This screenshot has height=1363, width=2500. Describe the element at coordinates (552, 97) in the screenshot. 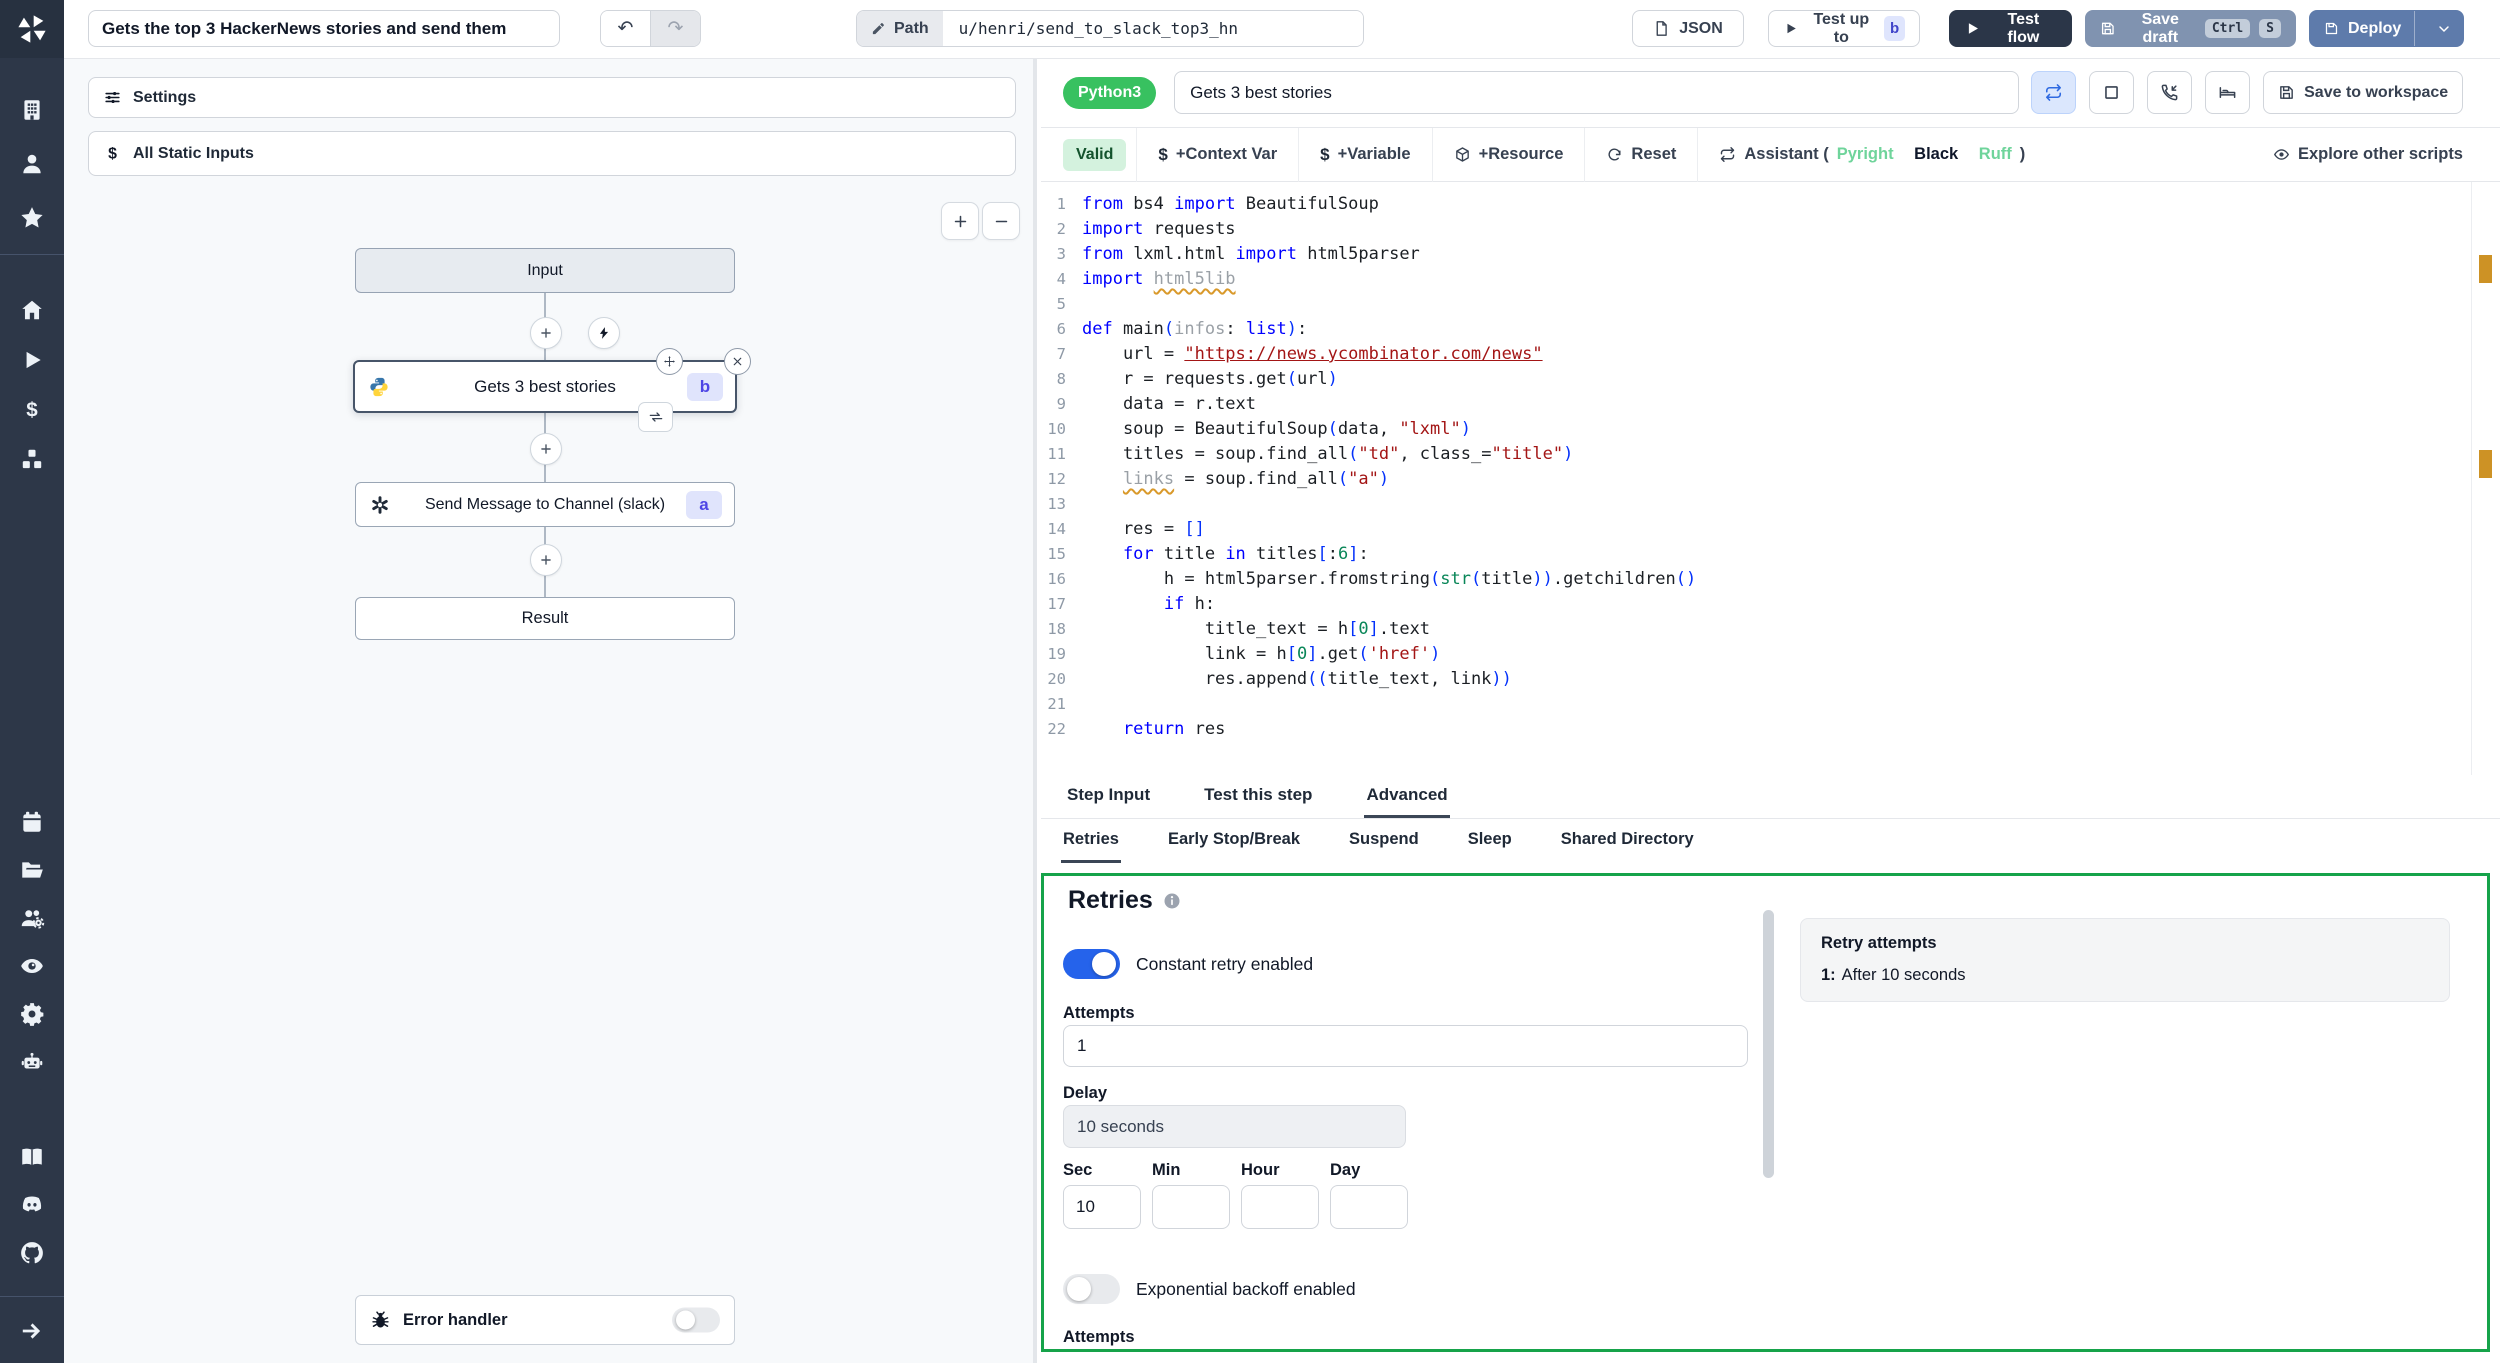

I see `flow-settings-bar: Settings` at that location.